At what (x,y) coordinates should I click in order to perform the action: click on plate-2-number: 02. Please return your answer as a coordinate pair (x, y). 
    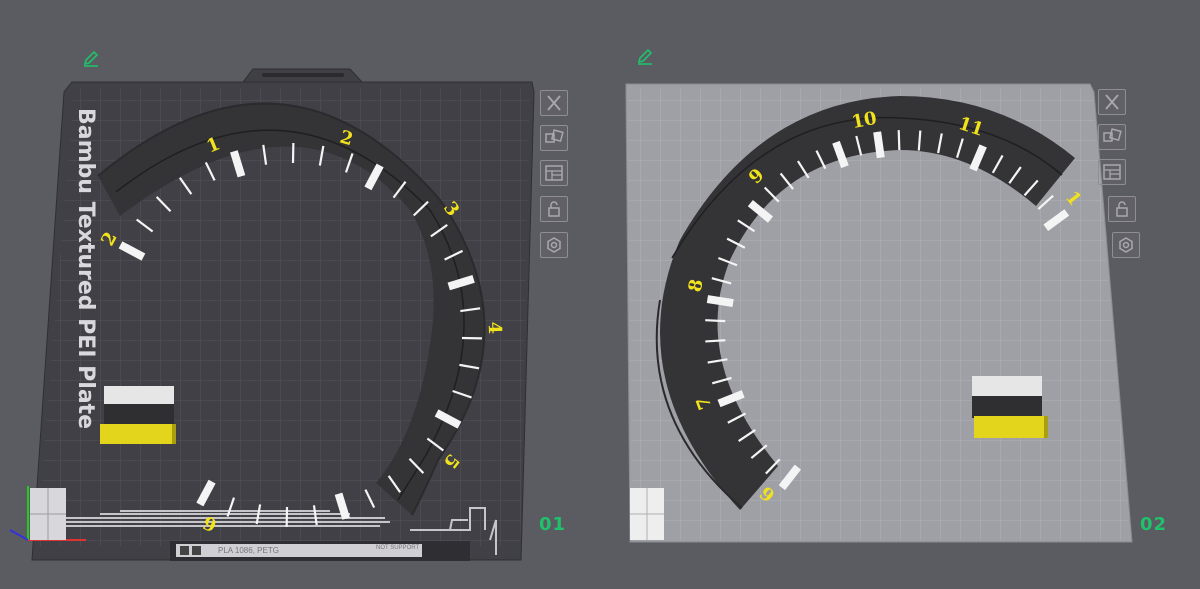
    Looking at the image, I should click on (1154, 524).